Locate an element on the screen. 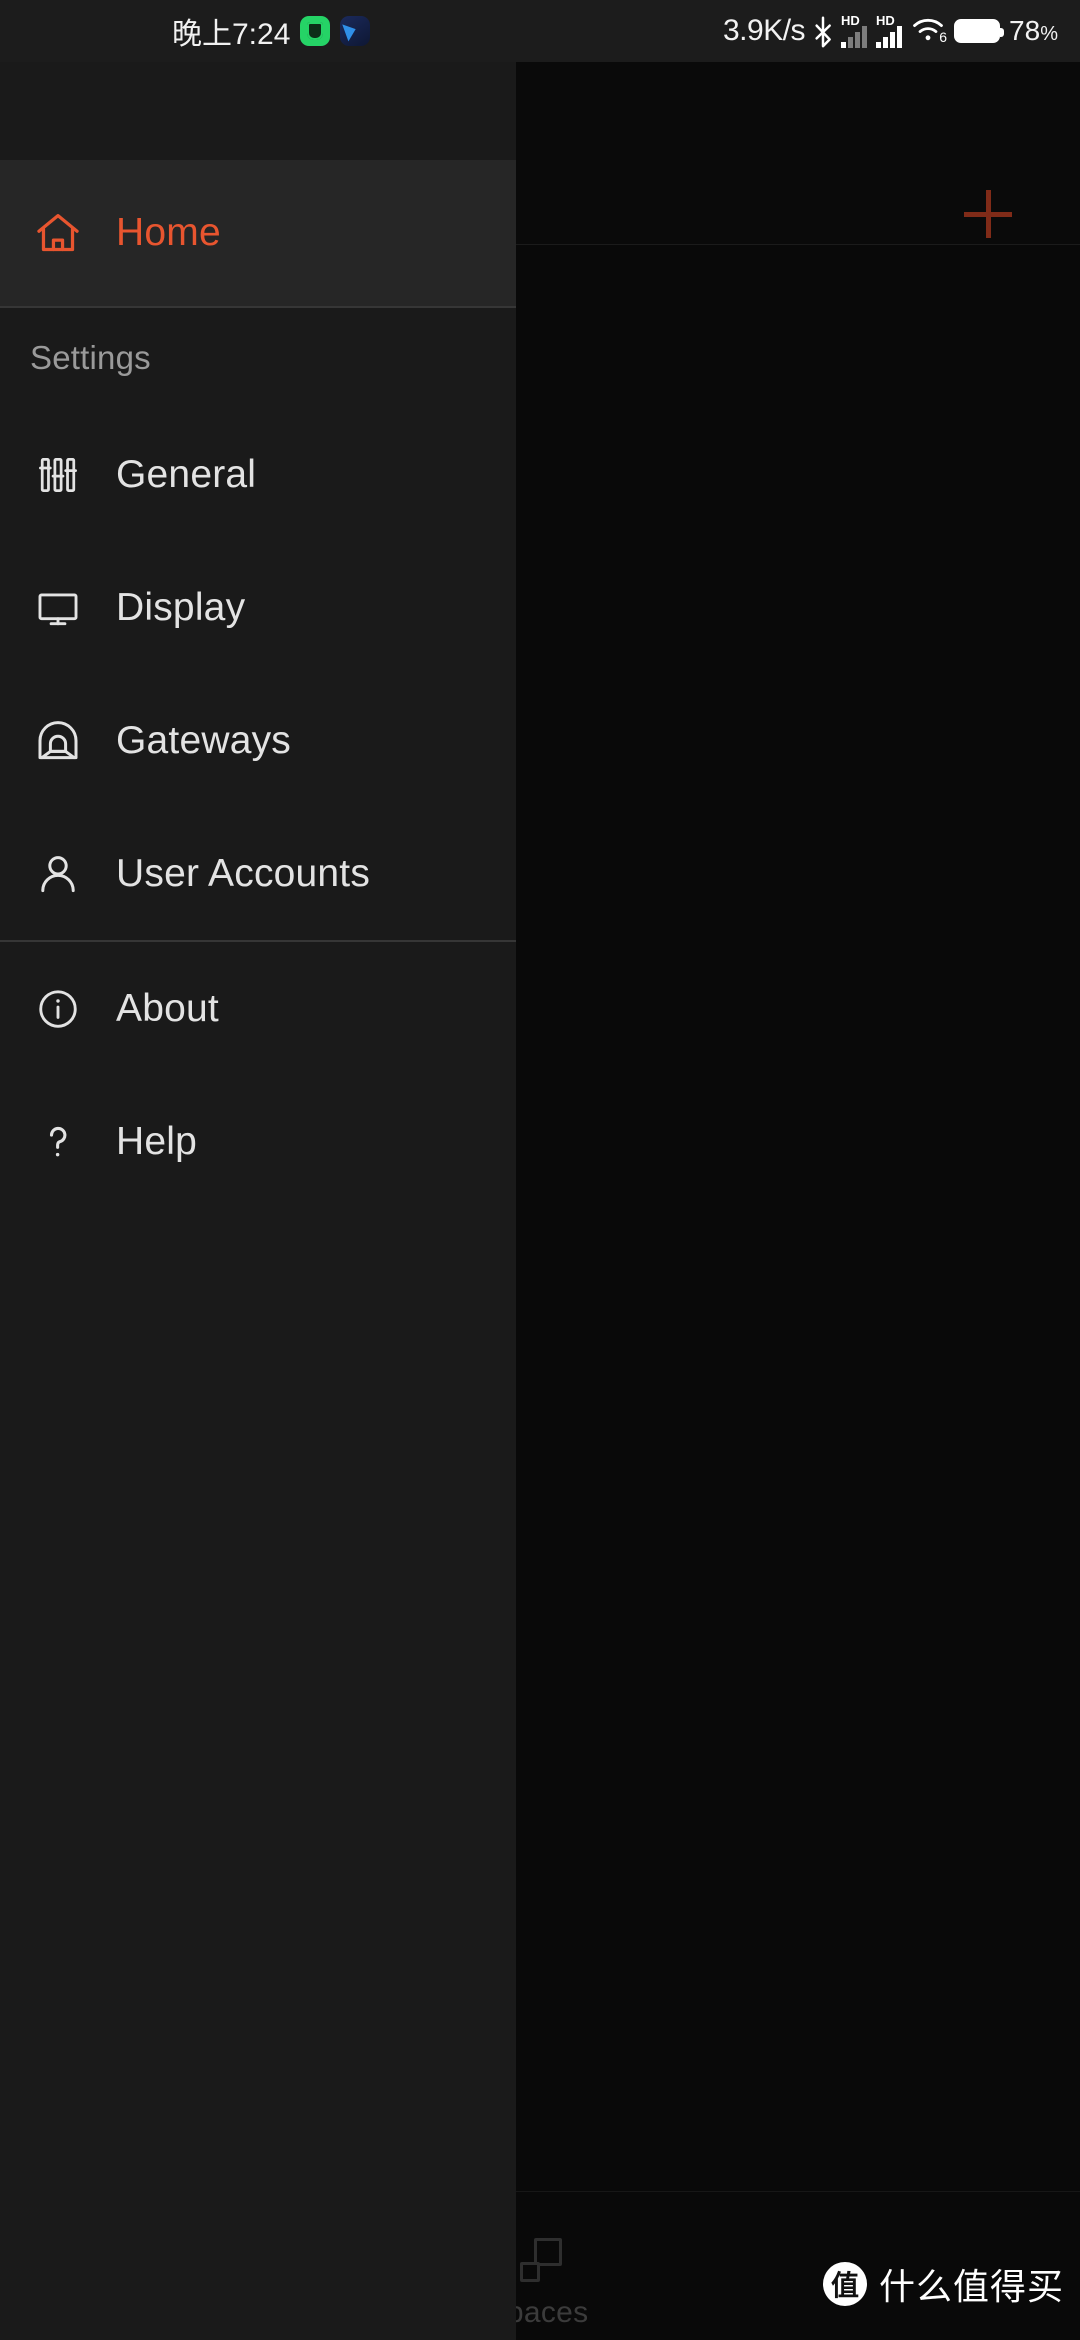  drawer-item-home-label: Home is located at coordinates (168, 232).